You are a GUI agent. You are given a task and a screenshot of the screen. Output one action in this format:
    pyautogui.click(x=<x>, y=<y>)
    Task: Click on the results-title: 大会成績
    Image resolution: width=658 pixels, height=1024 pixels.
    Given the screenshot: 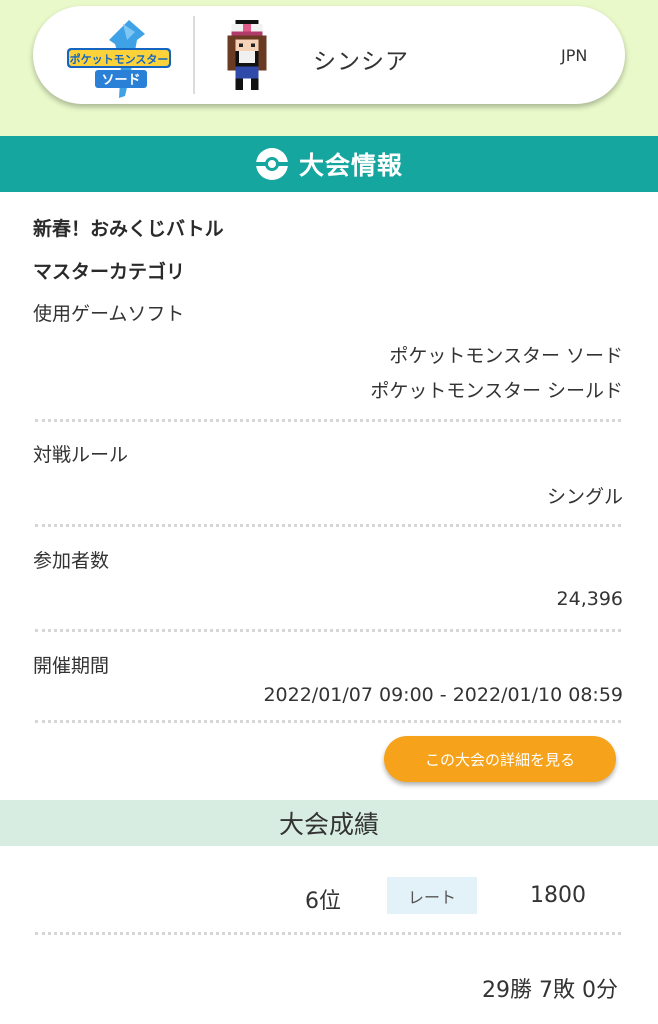 What is the action you would take?
    pyautogui.click(x=328, y=824)
    